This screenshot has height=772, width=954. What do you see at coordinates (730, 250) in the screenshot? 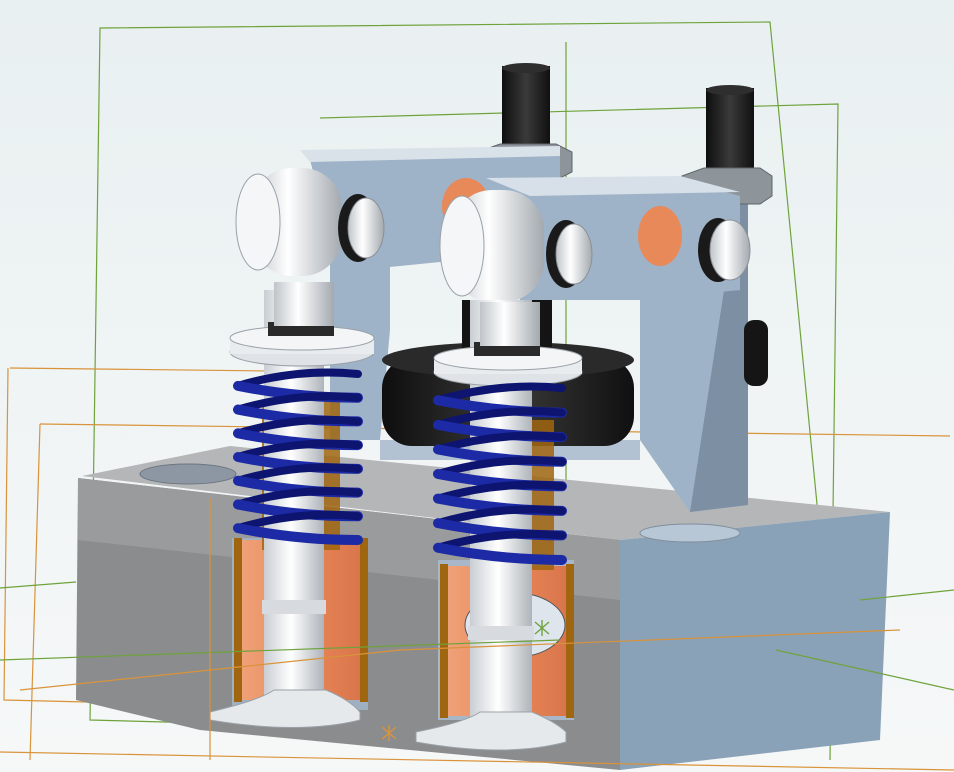
I see `pin-right` at bounding box center [730, 250].